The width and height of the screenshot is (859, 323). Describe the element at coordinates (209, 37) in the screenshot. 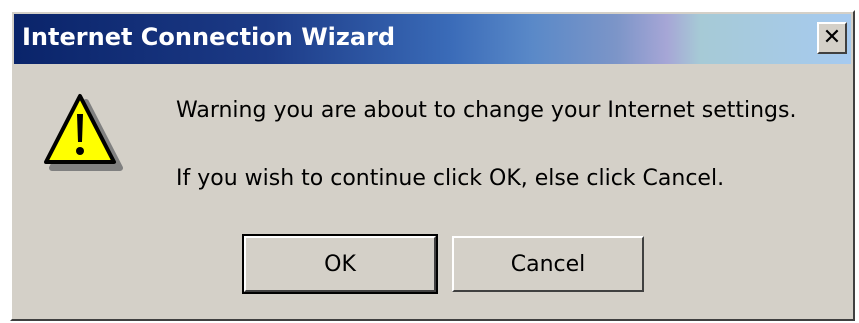

I see `window-title: Internet Connection Wizard` at that location.